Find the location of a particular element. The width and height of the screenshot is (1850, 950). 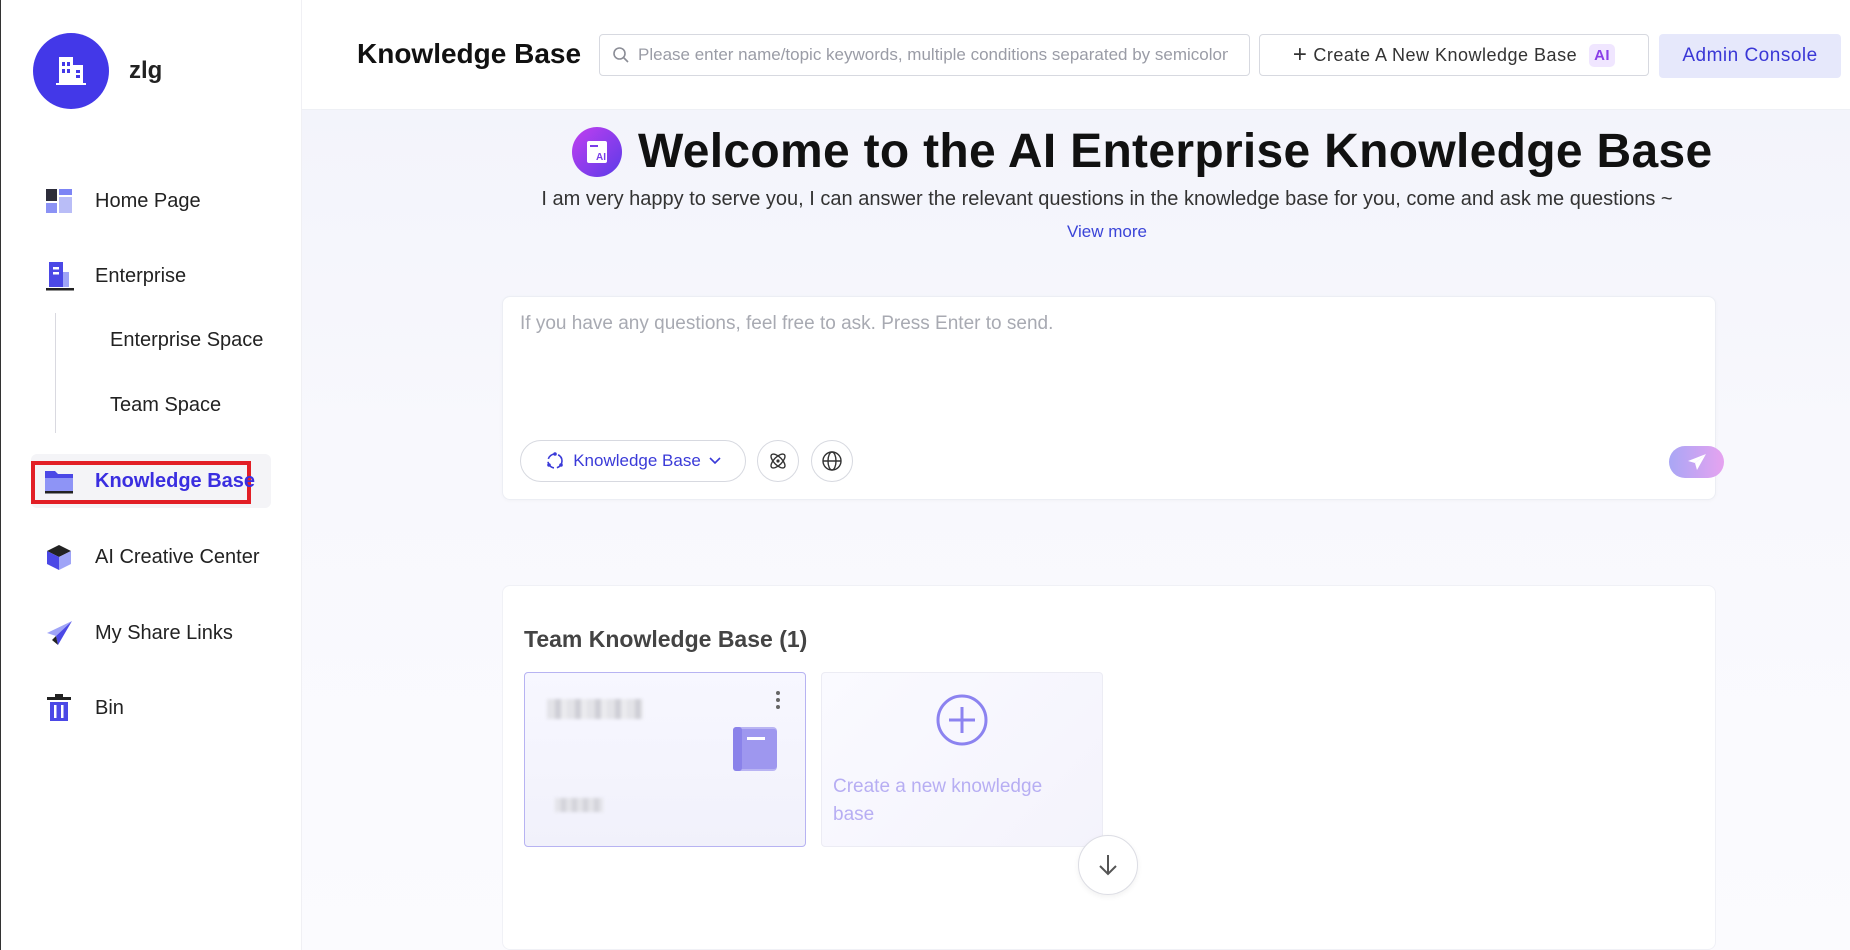

sidebar-item-knowledge-base: Knowledge Base is located at coordinates (148, 481).